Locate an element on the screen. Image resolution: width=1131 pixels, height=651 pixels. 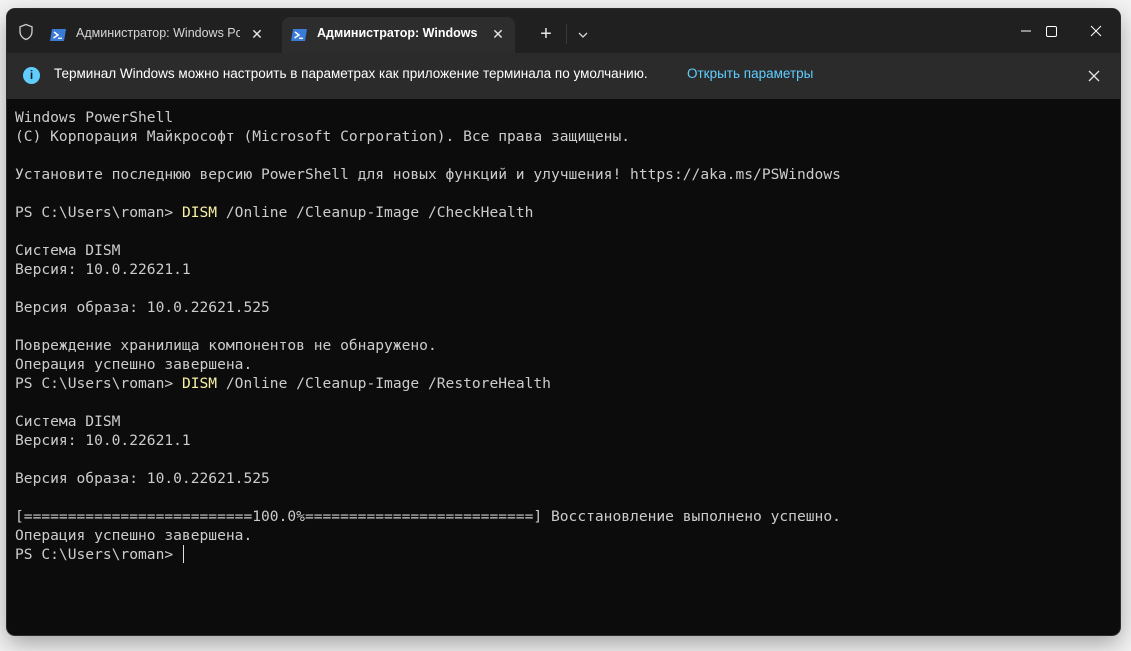
info-close-icon is located at coordinates (1094, 76).